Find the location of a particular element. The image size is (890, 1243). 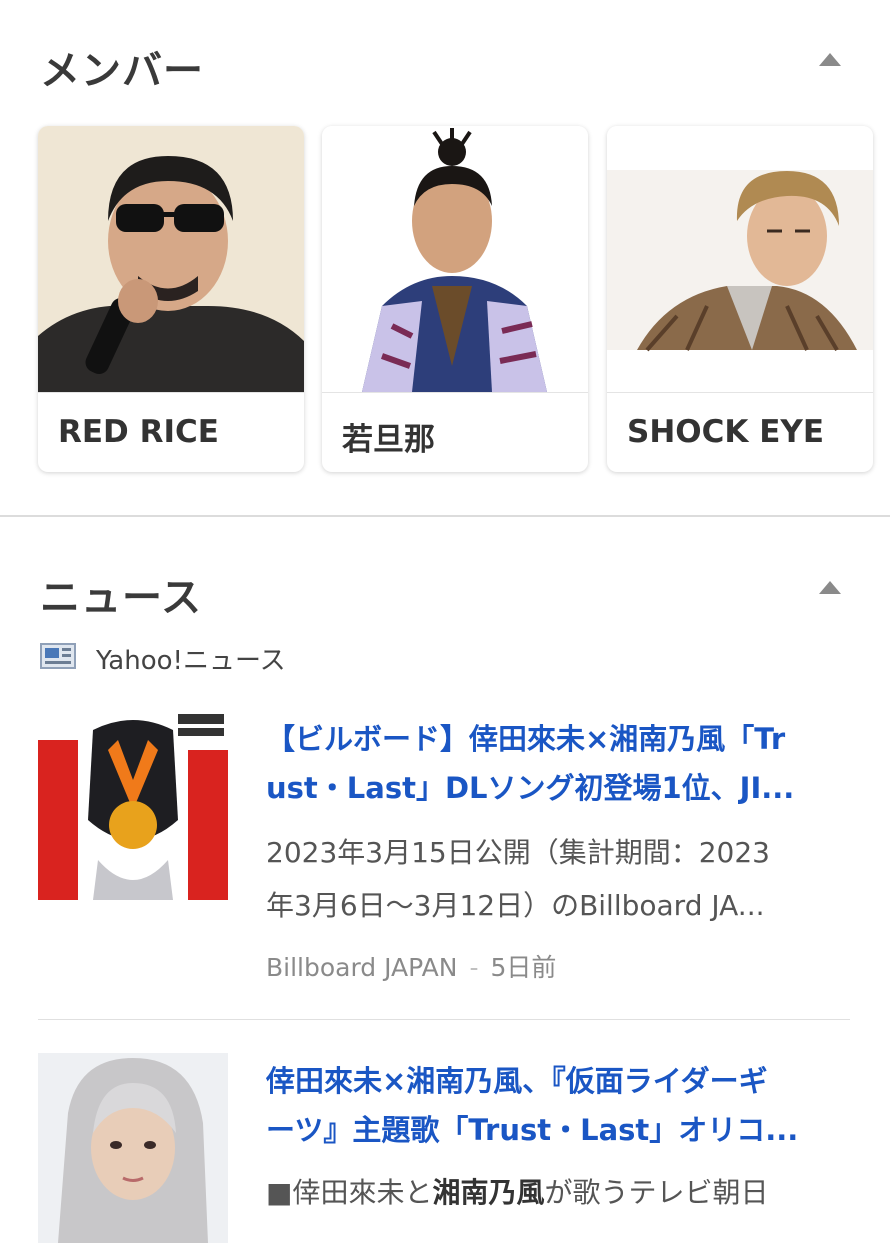

member-card-wakadanna: 若旦那 is located at coordinates (455, 299).